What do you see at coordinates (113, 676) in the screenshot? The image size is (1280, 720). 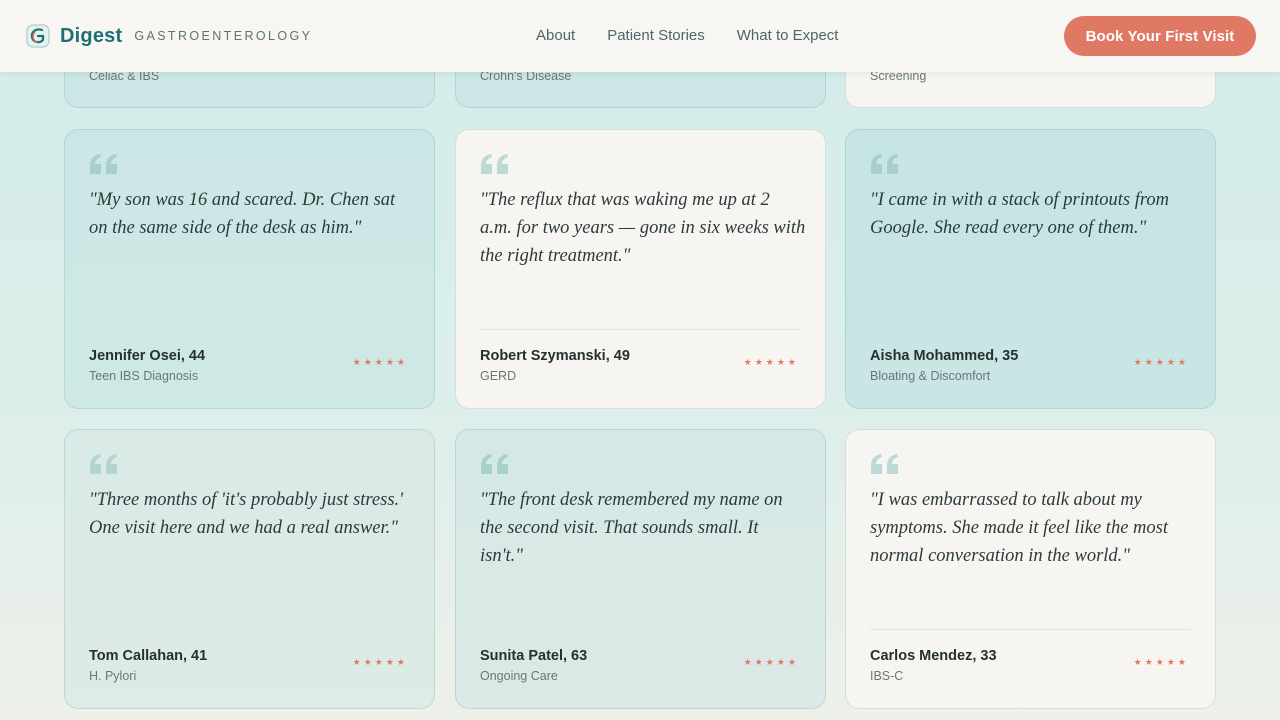 I see `testimonial-condition: H. Pylori` at bounding box center [113, 676].